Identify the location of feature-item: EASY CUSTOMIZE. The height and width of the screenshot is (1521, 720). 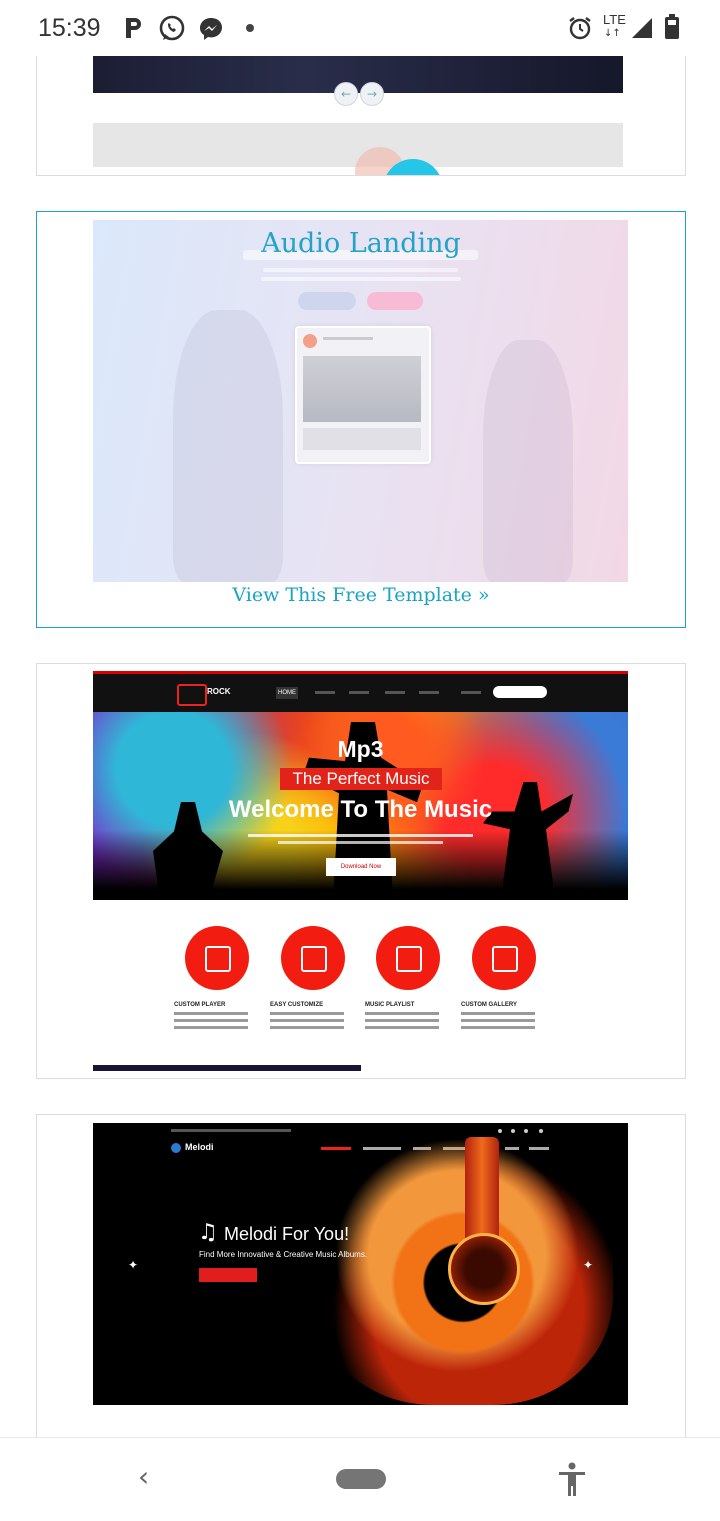
(313, 977).